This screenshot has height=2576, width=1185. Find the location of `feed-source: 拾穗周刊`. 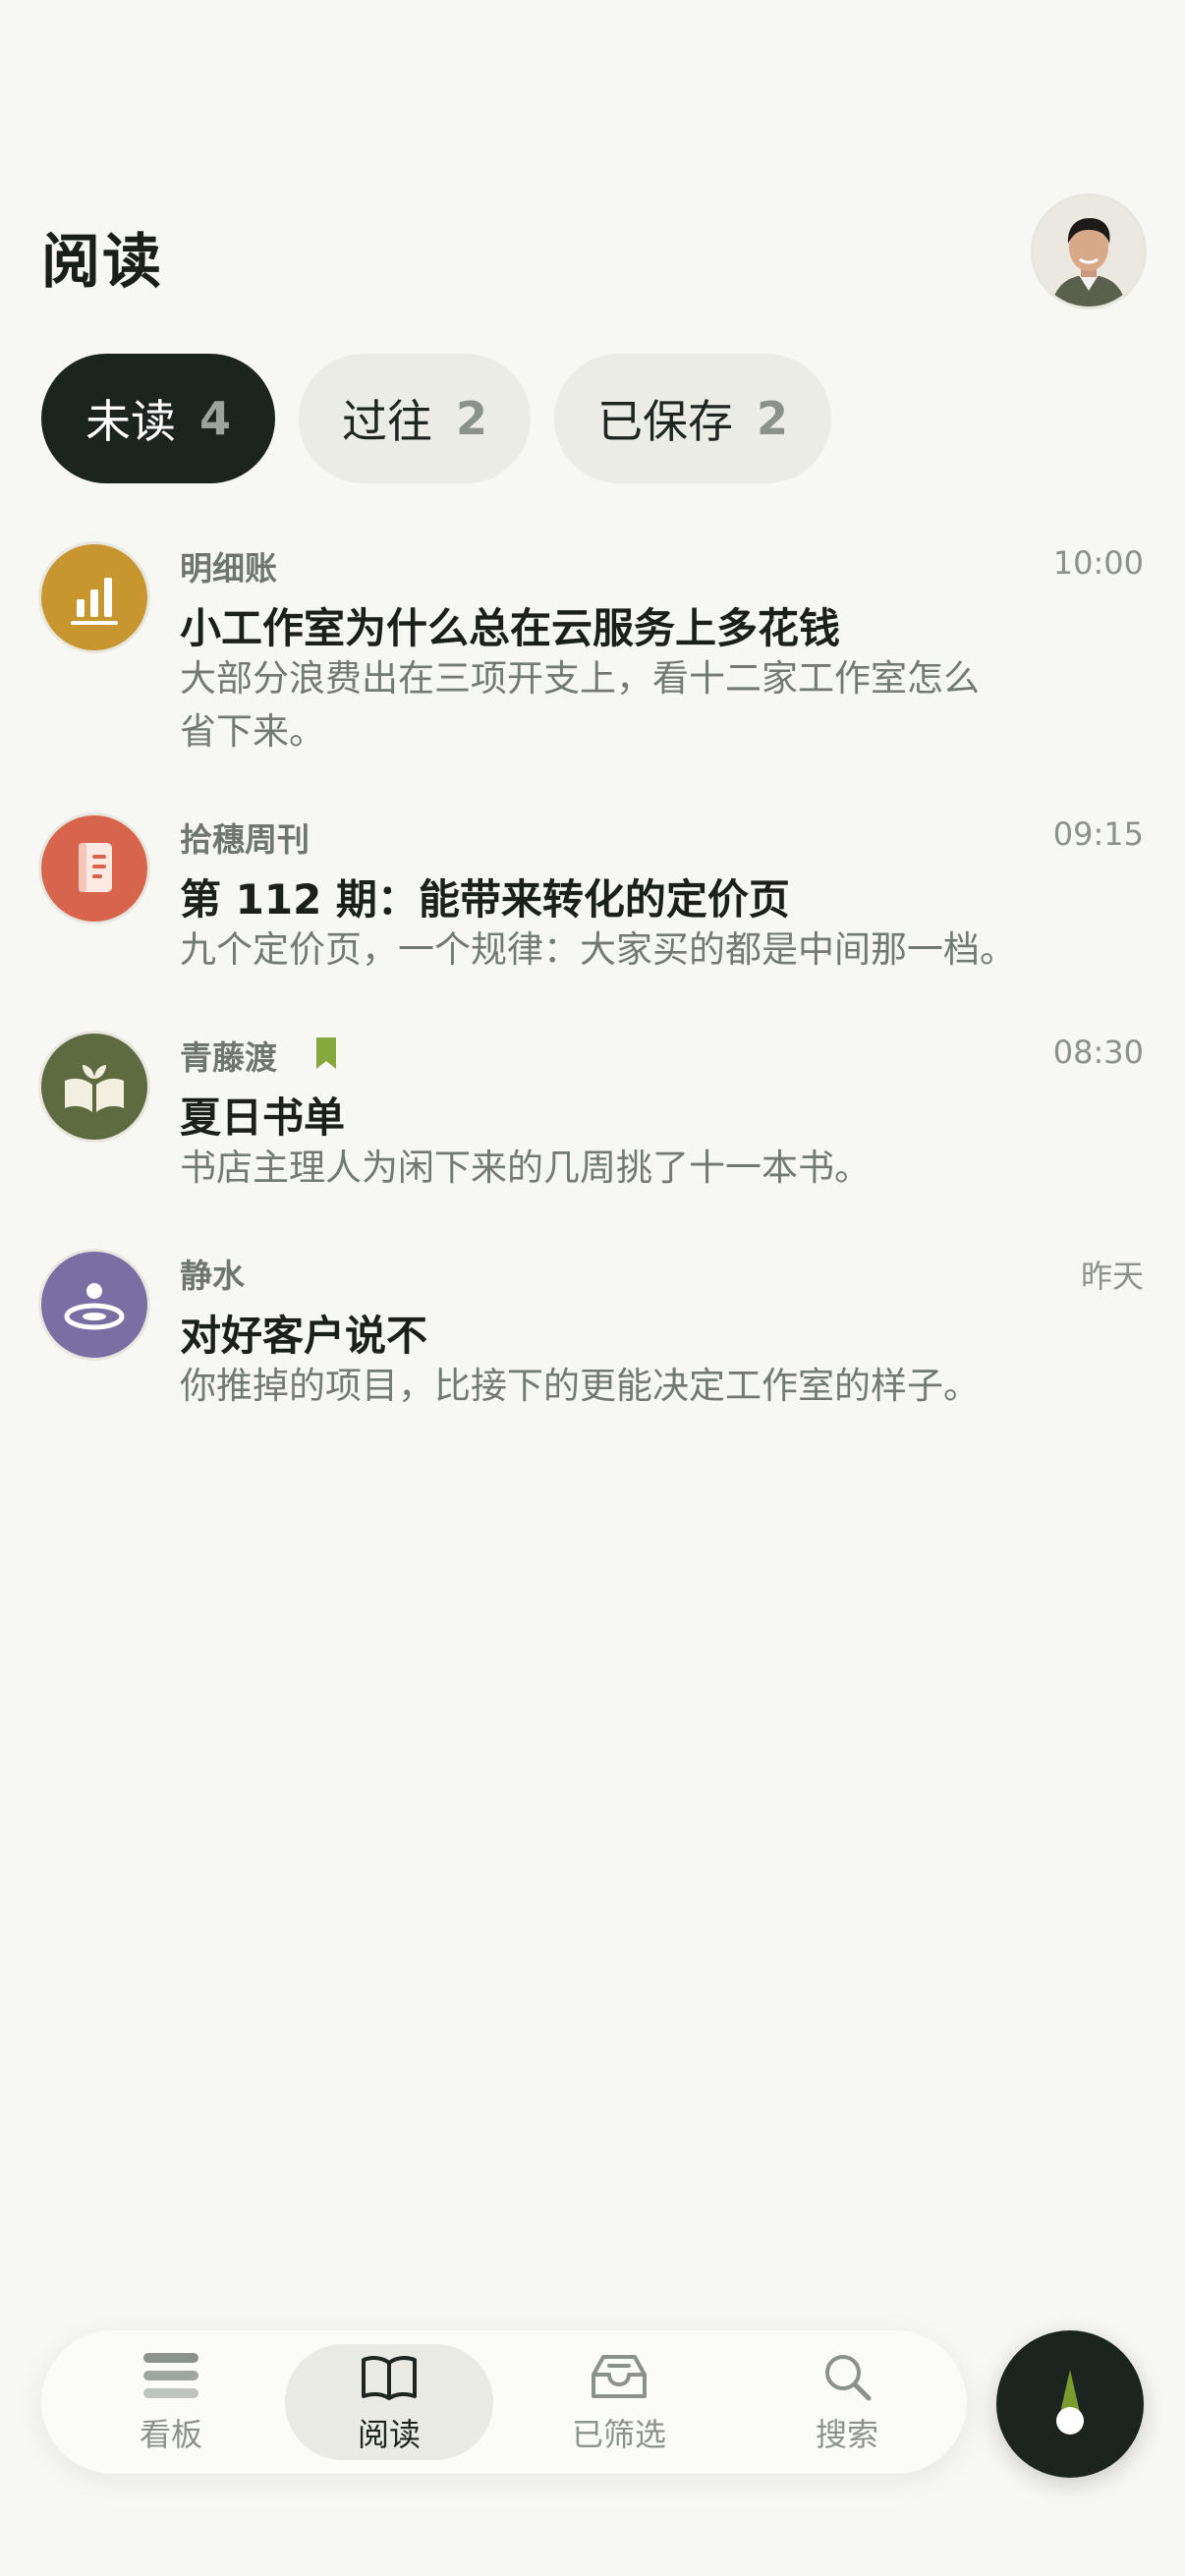

feed-source: 拾穗周刊 is located at coordinates (245, 839).